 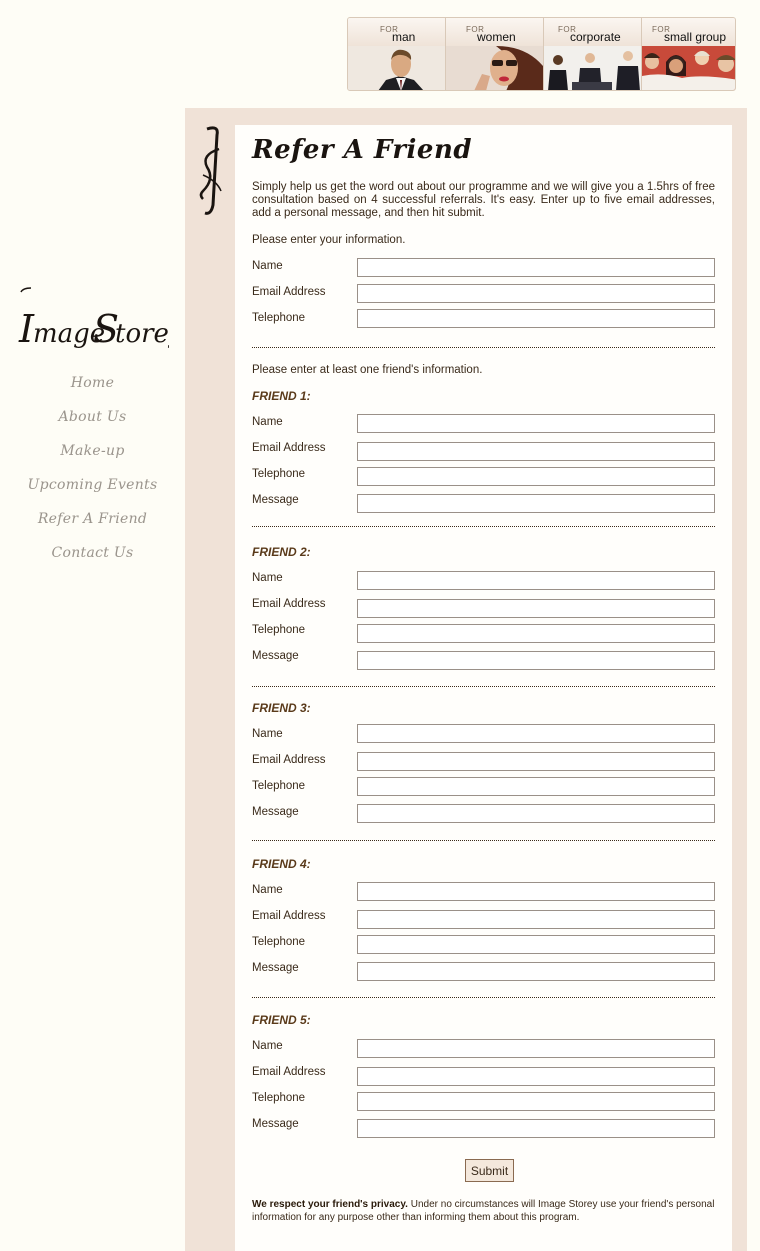 What do you see at coordinates (496, 37) in the screenshot?
I see `tab-label-women: women` at bounding box center [496, 37].